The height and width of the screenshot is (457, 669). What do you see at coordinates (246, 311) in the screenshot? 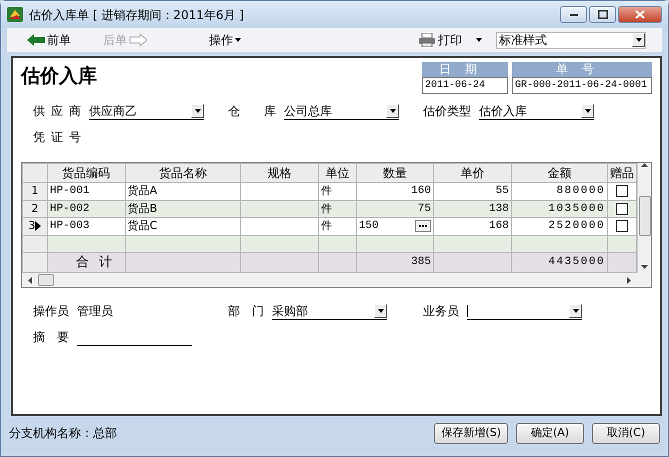
I see `field-label: 部门` at bounding box center [246, 311].